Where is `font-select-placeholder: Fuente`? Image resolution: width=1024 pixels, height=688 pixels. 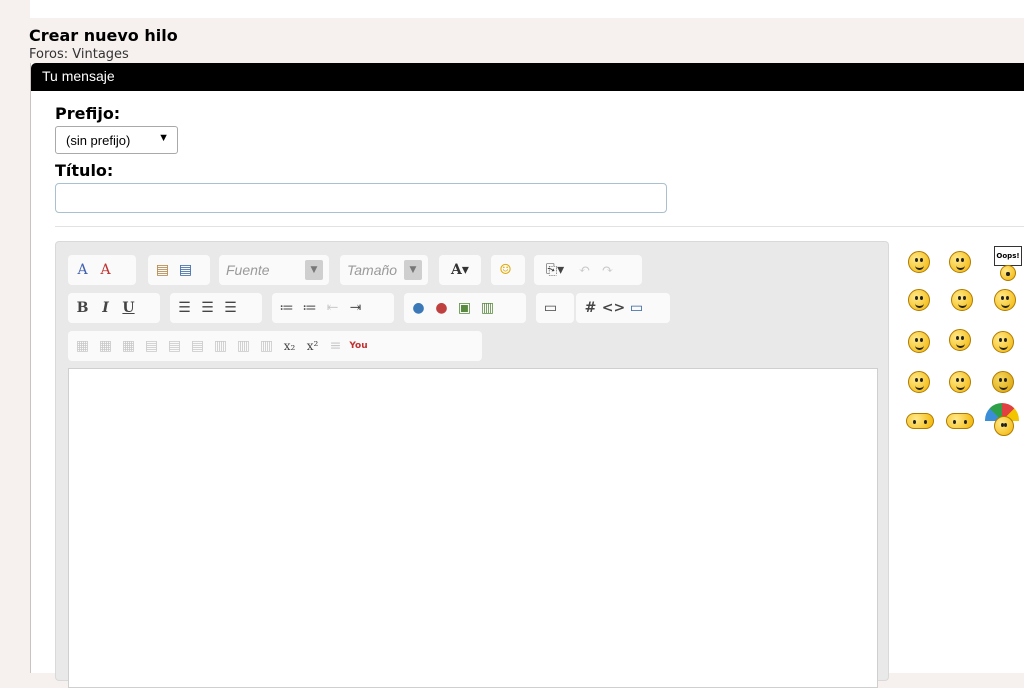 font-select-placeholder: Fuente is located at coordinates (248, 270).